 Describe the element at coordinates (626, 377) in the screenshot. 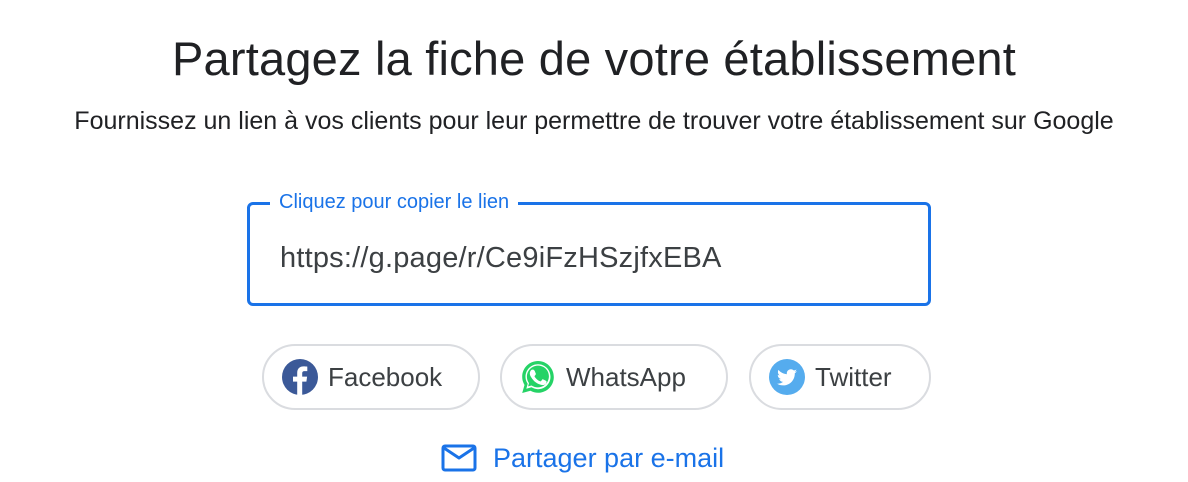

I see `whatsapp-share-label: WhatsApp` at that location.